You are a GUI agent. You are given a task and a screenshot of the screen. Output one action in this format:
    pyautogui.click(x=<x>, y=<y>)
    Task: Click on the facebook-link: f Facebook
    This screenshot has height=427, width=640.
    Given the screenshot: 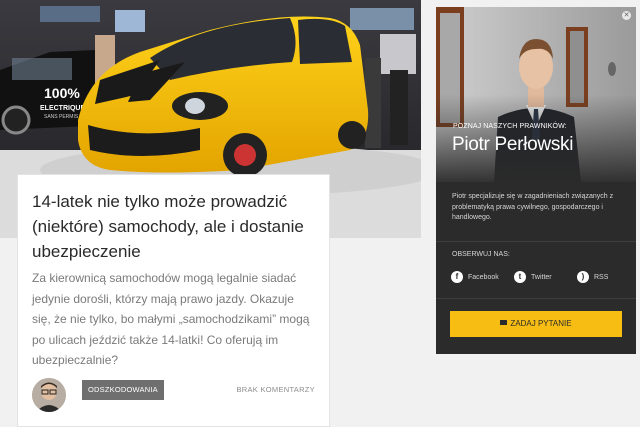 What is the action you would take?
    pyautogui.click(x=475, y=277)
    